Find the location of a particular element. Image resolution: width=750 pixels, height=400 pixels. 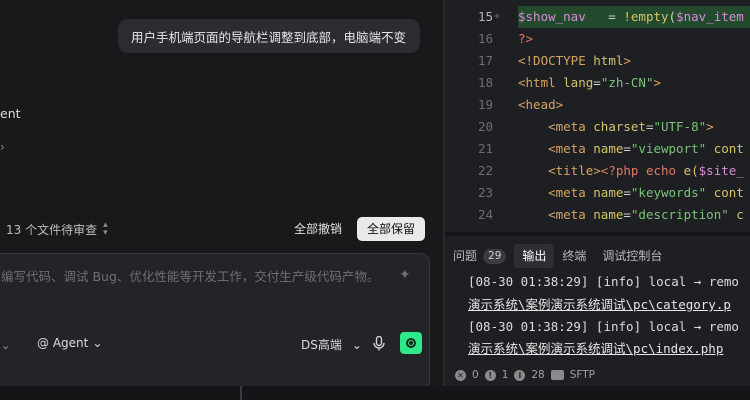

code-token: !empty is located at coordinates (646, 16).